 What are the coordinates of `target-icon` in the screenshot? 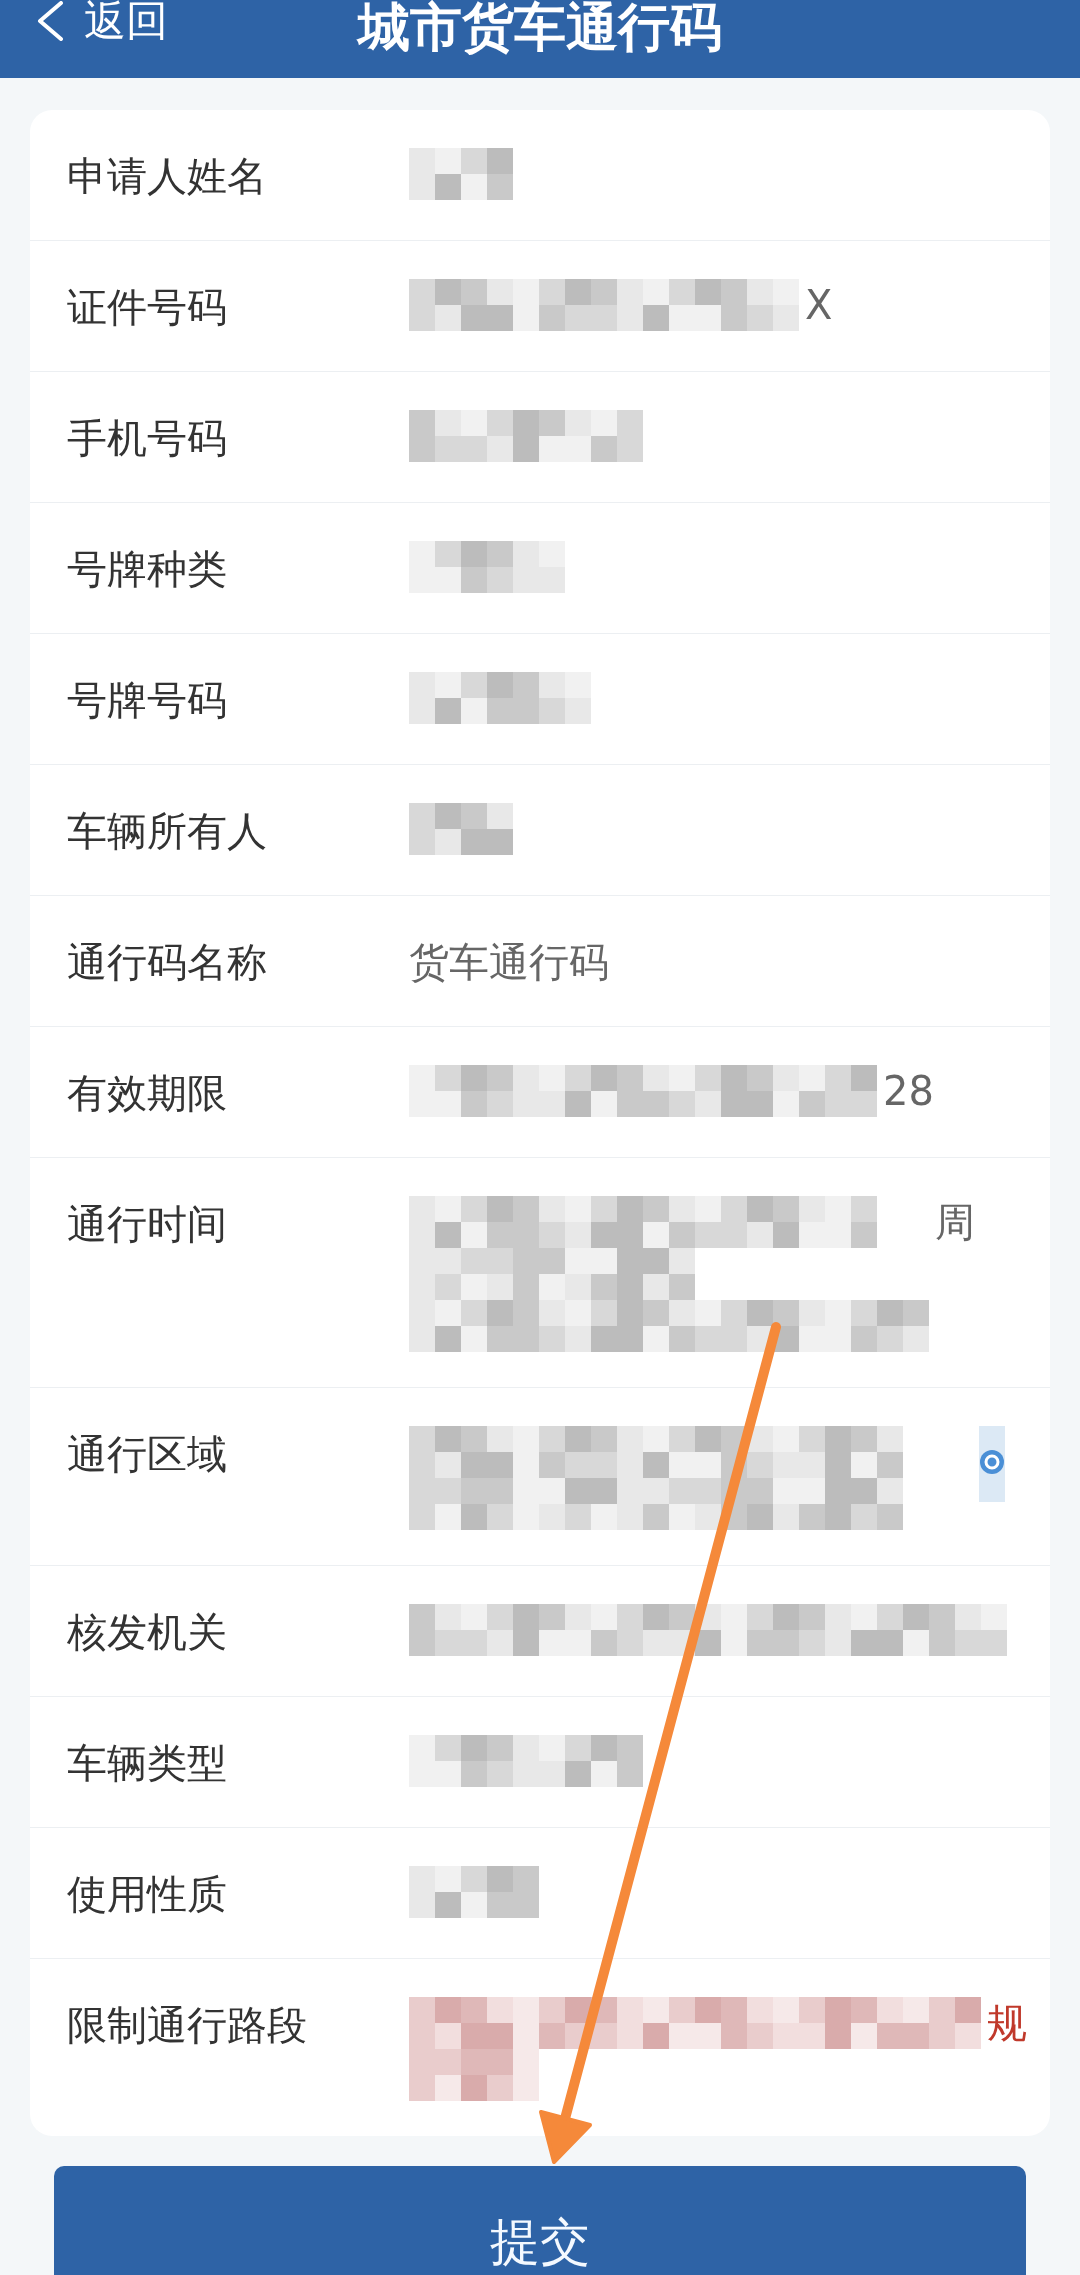 It's located at (992, 1464).